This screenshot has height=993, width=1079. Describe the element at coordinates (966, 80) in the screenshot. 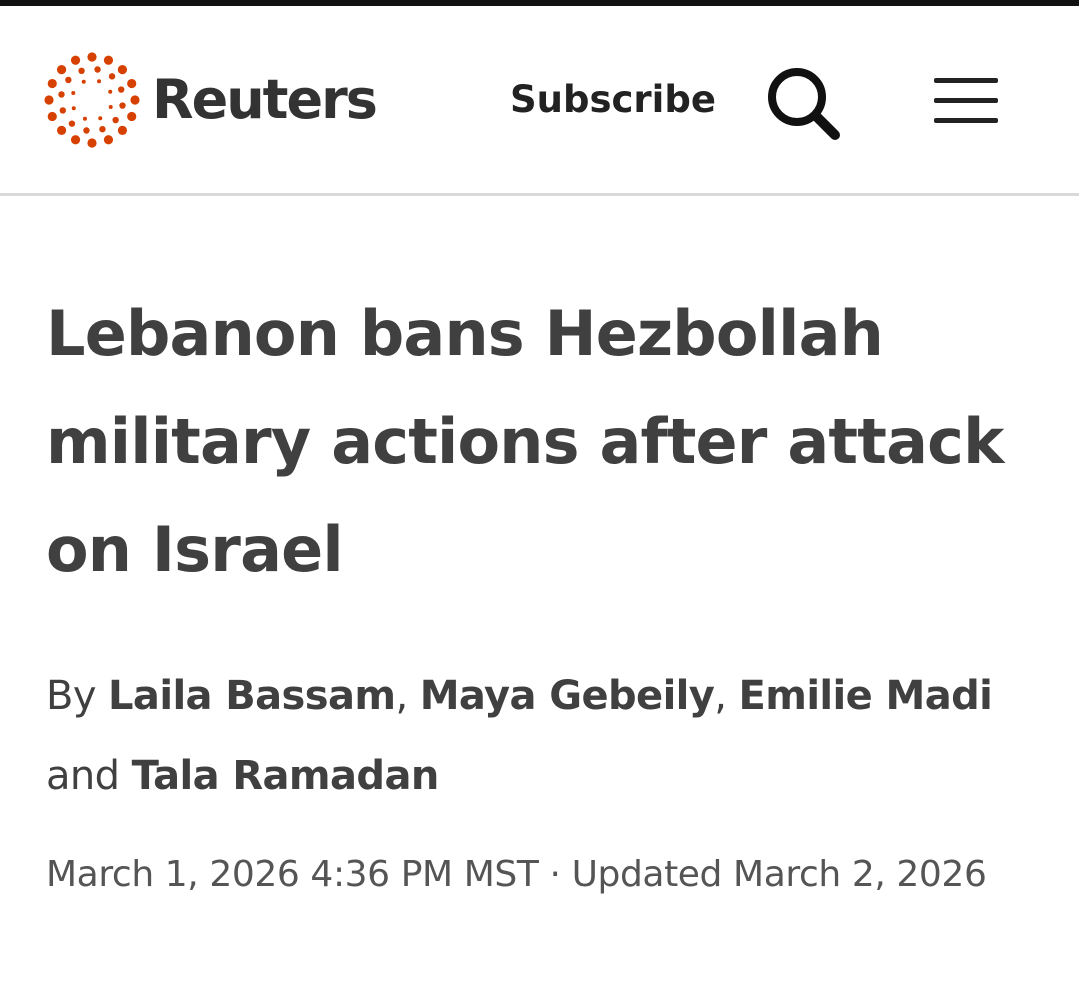

I see `hamburger-menu-icon` at that location.